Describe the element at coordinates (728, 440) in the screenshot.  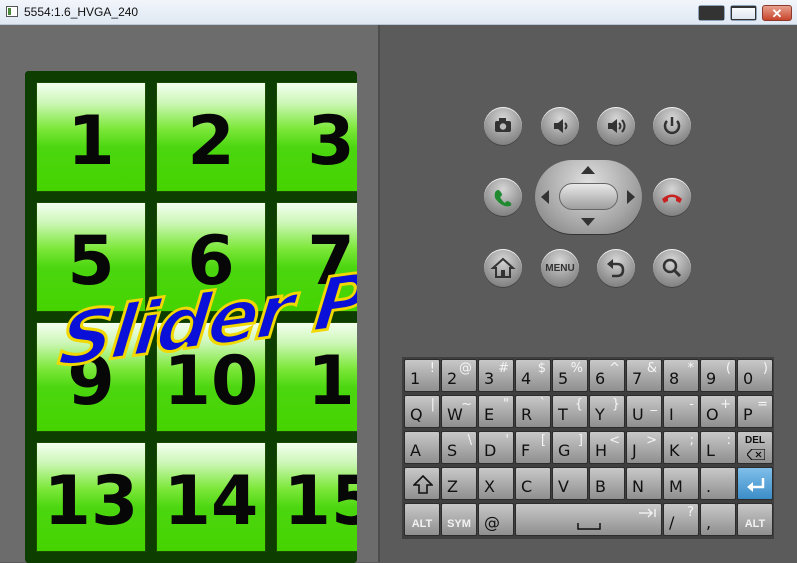
I see `key-alt: :` at that location.